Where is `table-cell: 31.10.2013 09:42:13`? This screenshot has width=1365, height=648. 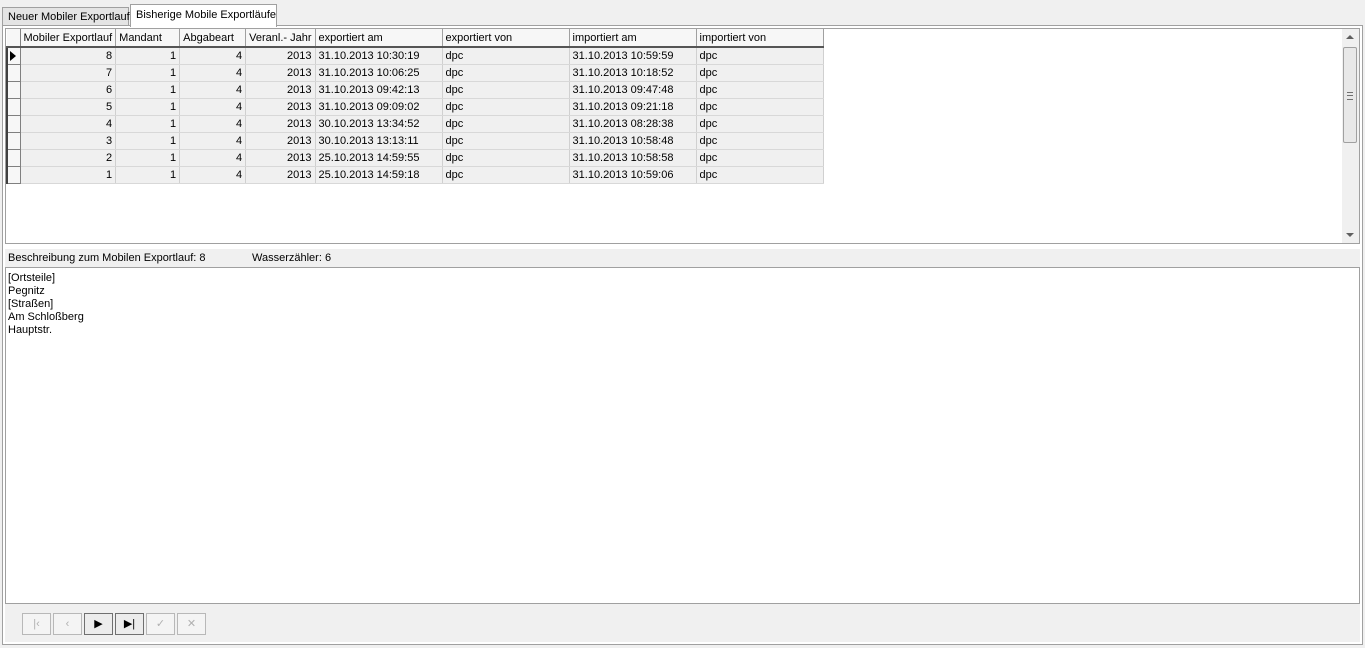
table-cell: 31.10.2013 09:42:13 is located at coordinates (379, 90).